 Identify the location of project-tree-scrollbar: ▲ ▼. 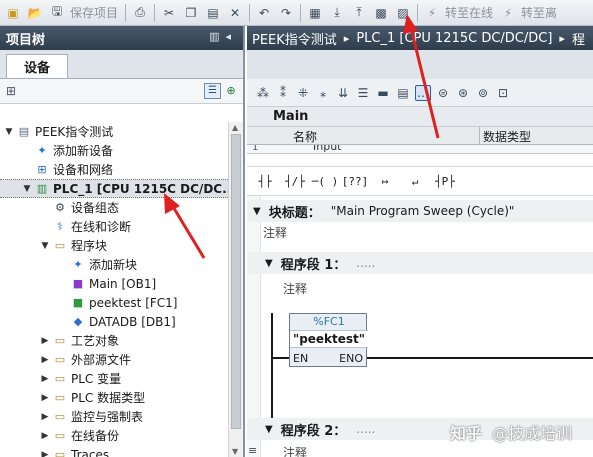
(235, 289).